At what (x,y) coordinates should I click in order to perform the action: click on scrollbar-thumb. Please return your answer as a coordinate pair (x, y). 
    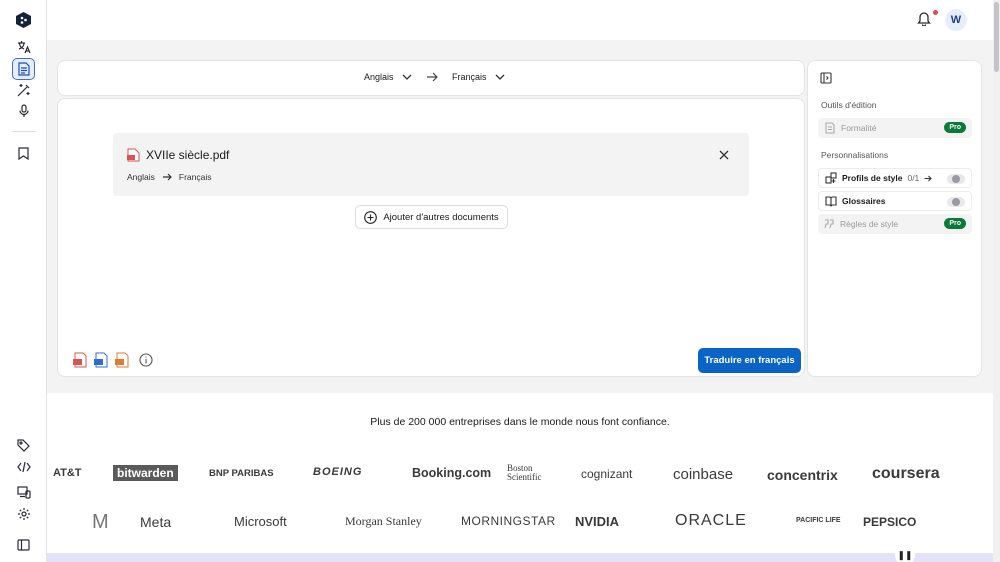
    Looking at the image, I should click on (996, 37).